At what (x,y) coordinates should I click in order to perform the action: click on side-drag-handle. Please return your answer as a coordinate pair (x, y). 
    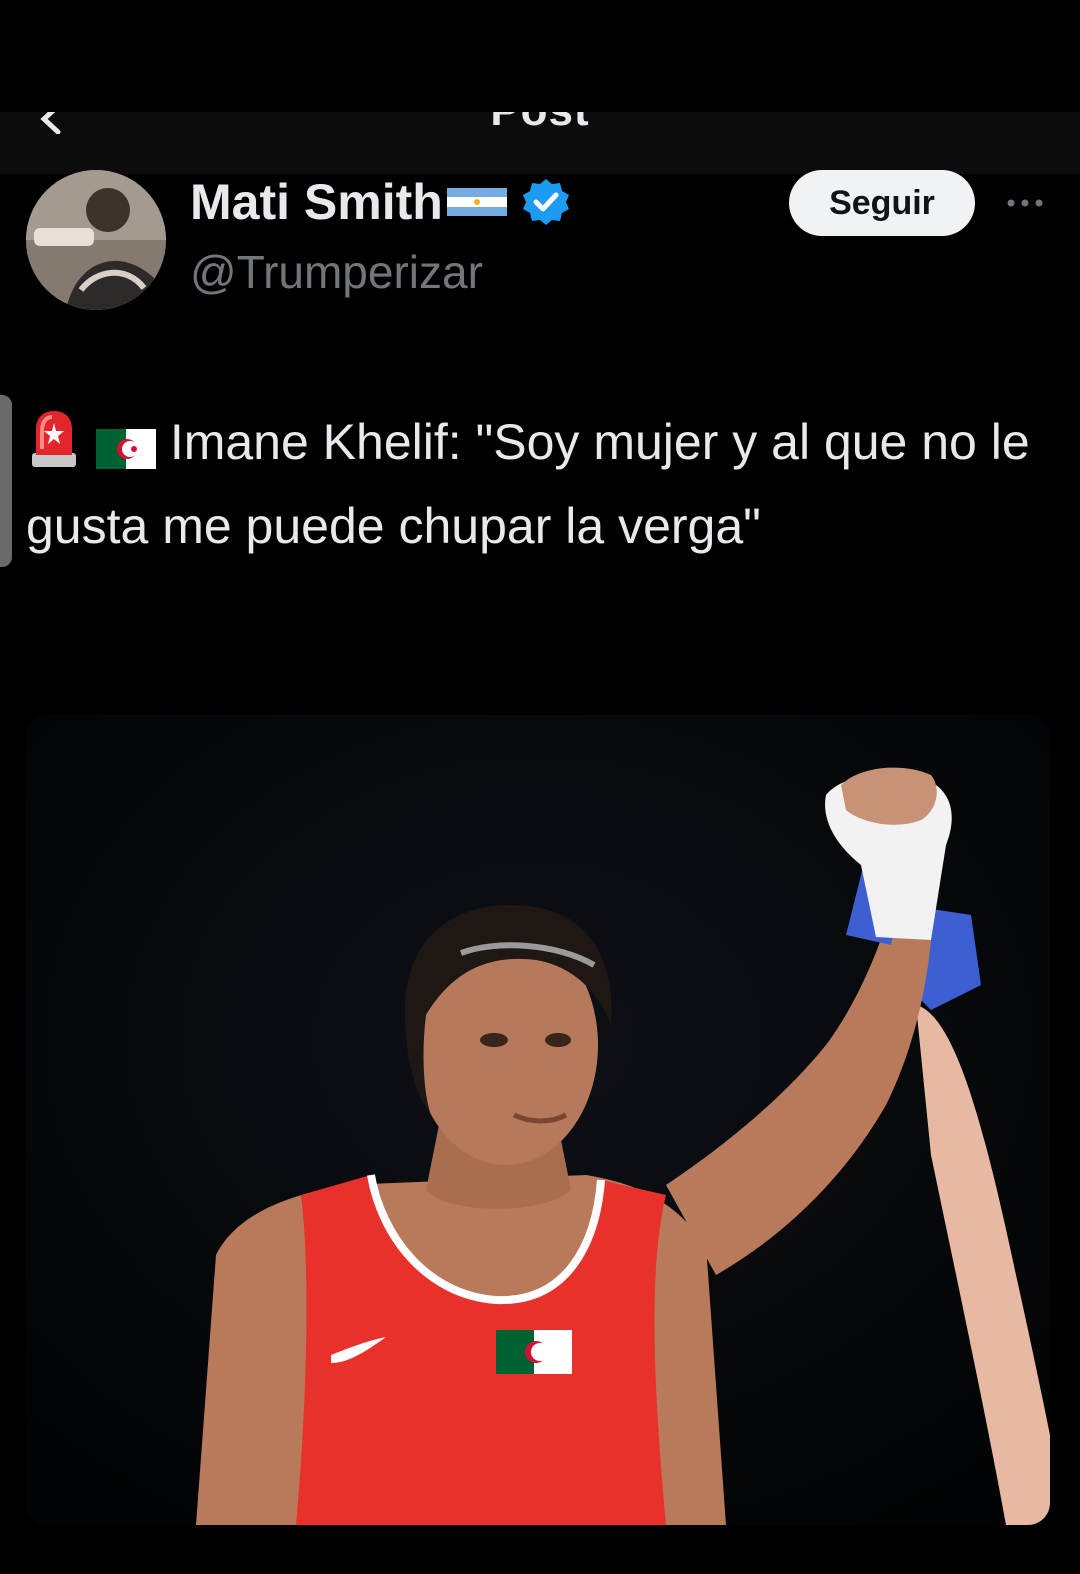
    Looking at the image, I should click on (6, 481).